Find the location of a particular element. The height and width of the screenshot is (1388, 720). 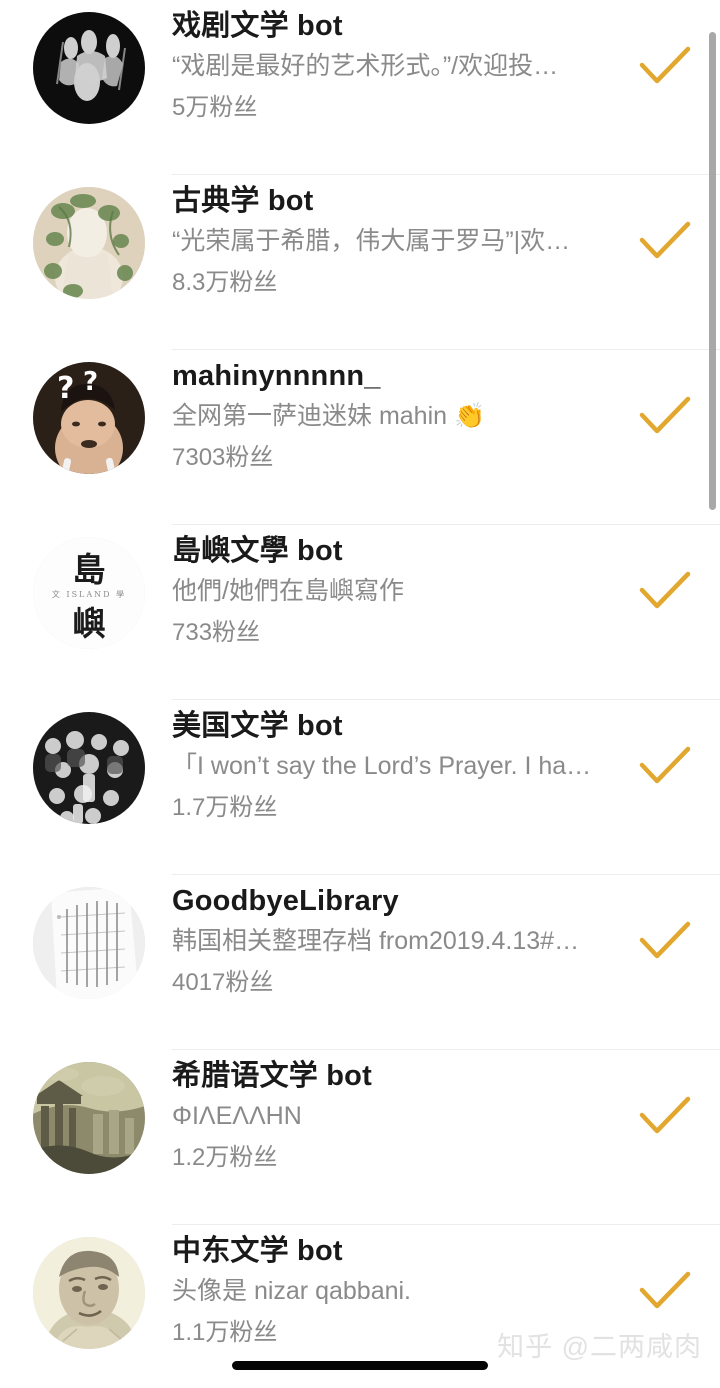

classical-bust-photo-icon is located at coordinates (89, 243).